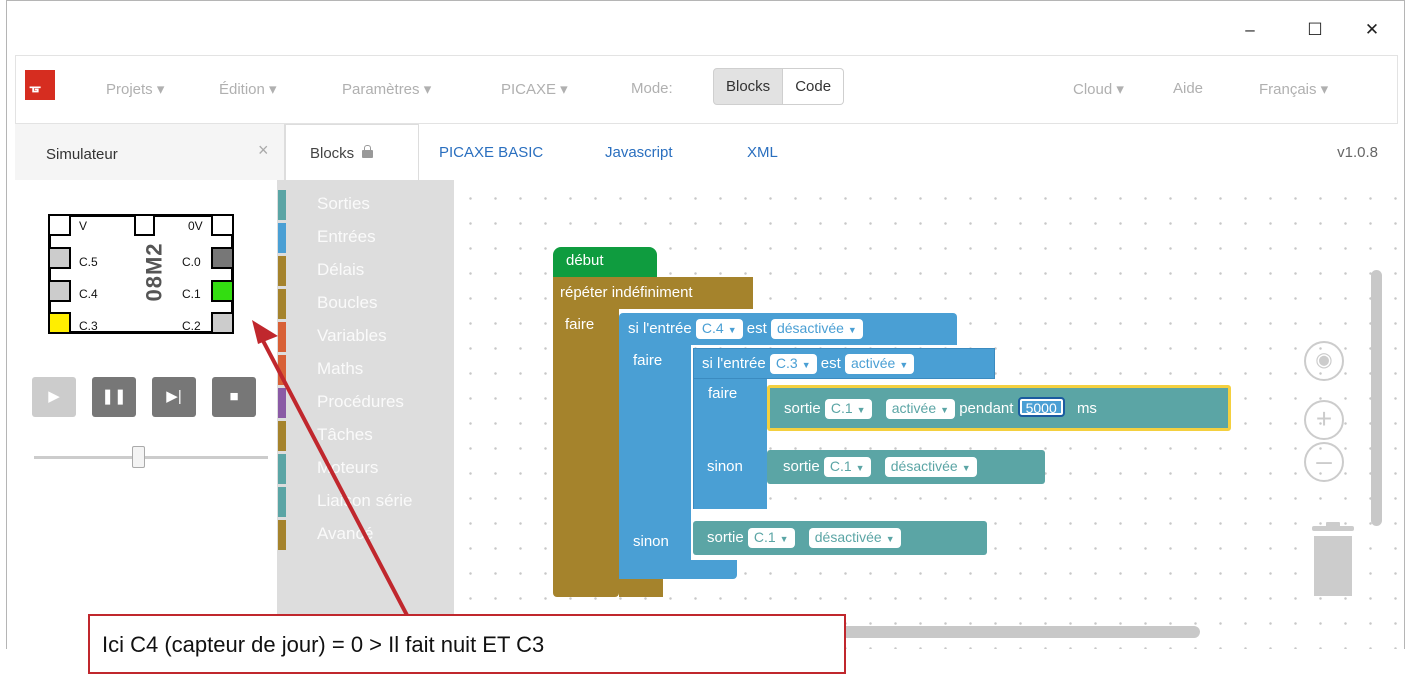 The image size is (1411, 674). I want to click on pin-0v, so click(222, 225).